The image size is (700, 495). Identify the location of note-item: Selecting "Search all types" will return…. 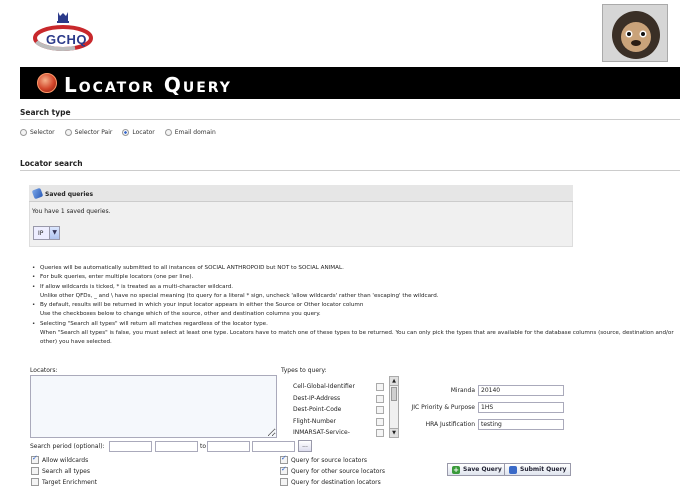
(357, 325).